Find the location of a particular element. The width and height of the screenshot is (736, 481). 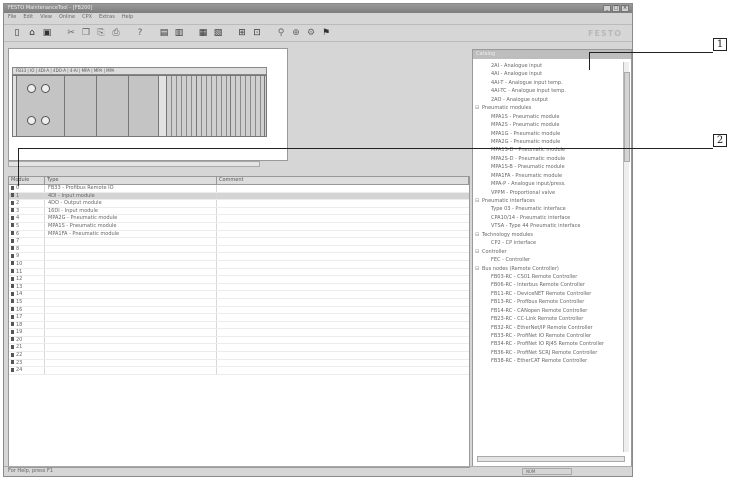

print-icon: ⎙ is located at coordinates (116, 33).